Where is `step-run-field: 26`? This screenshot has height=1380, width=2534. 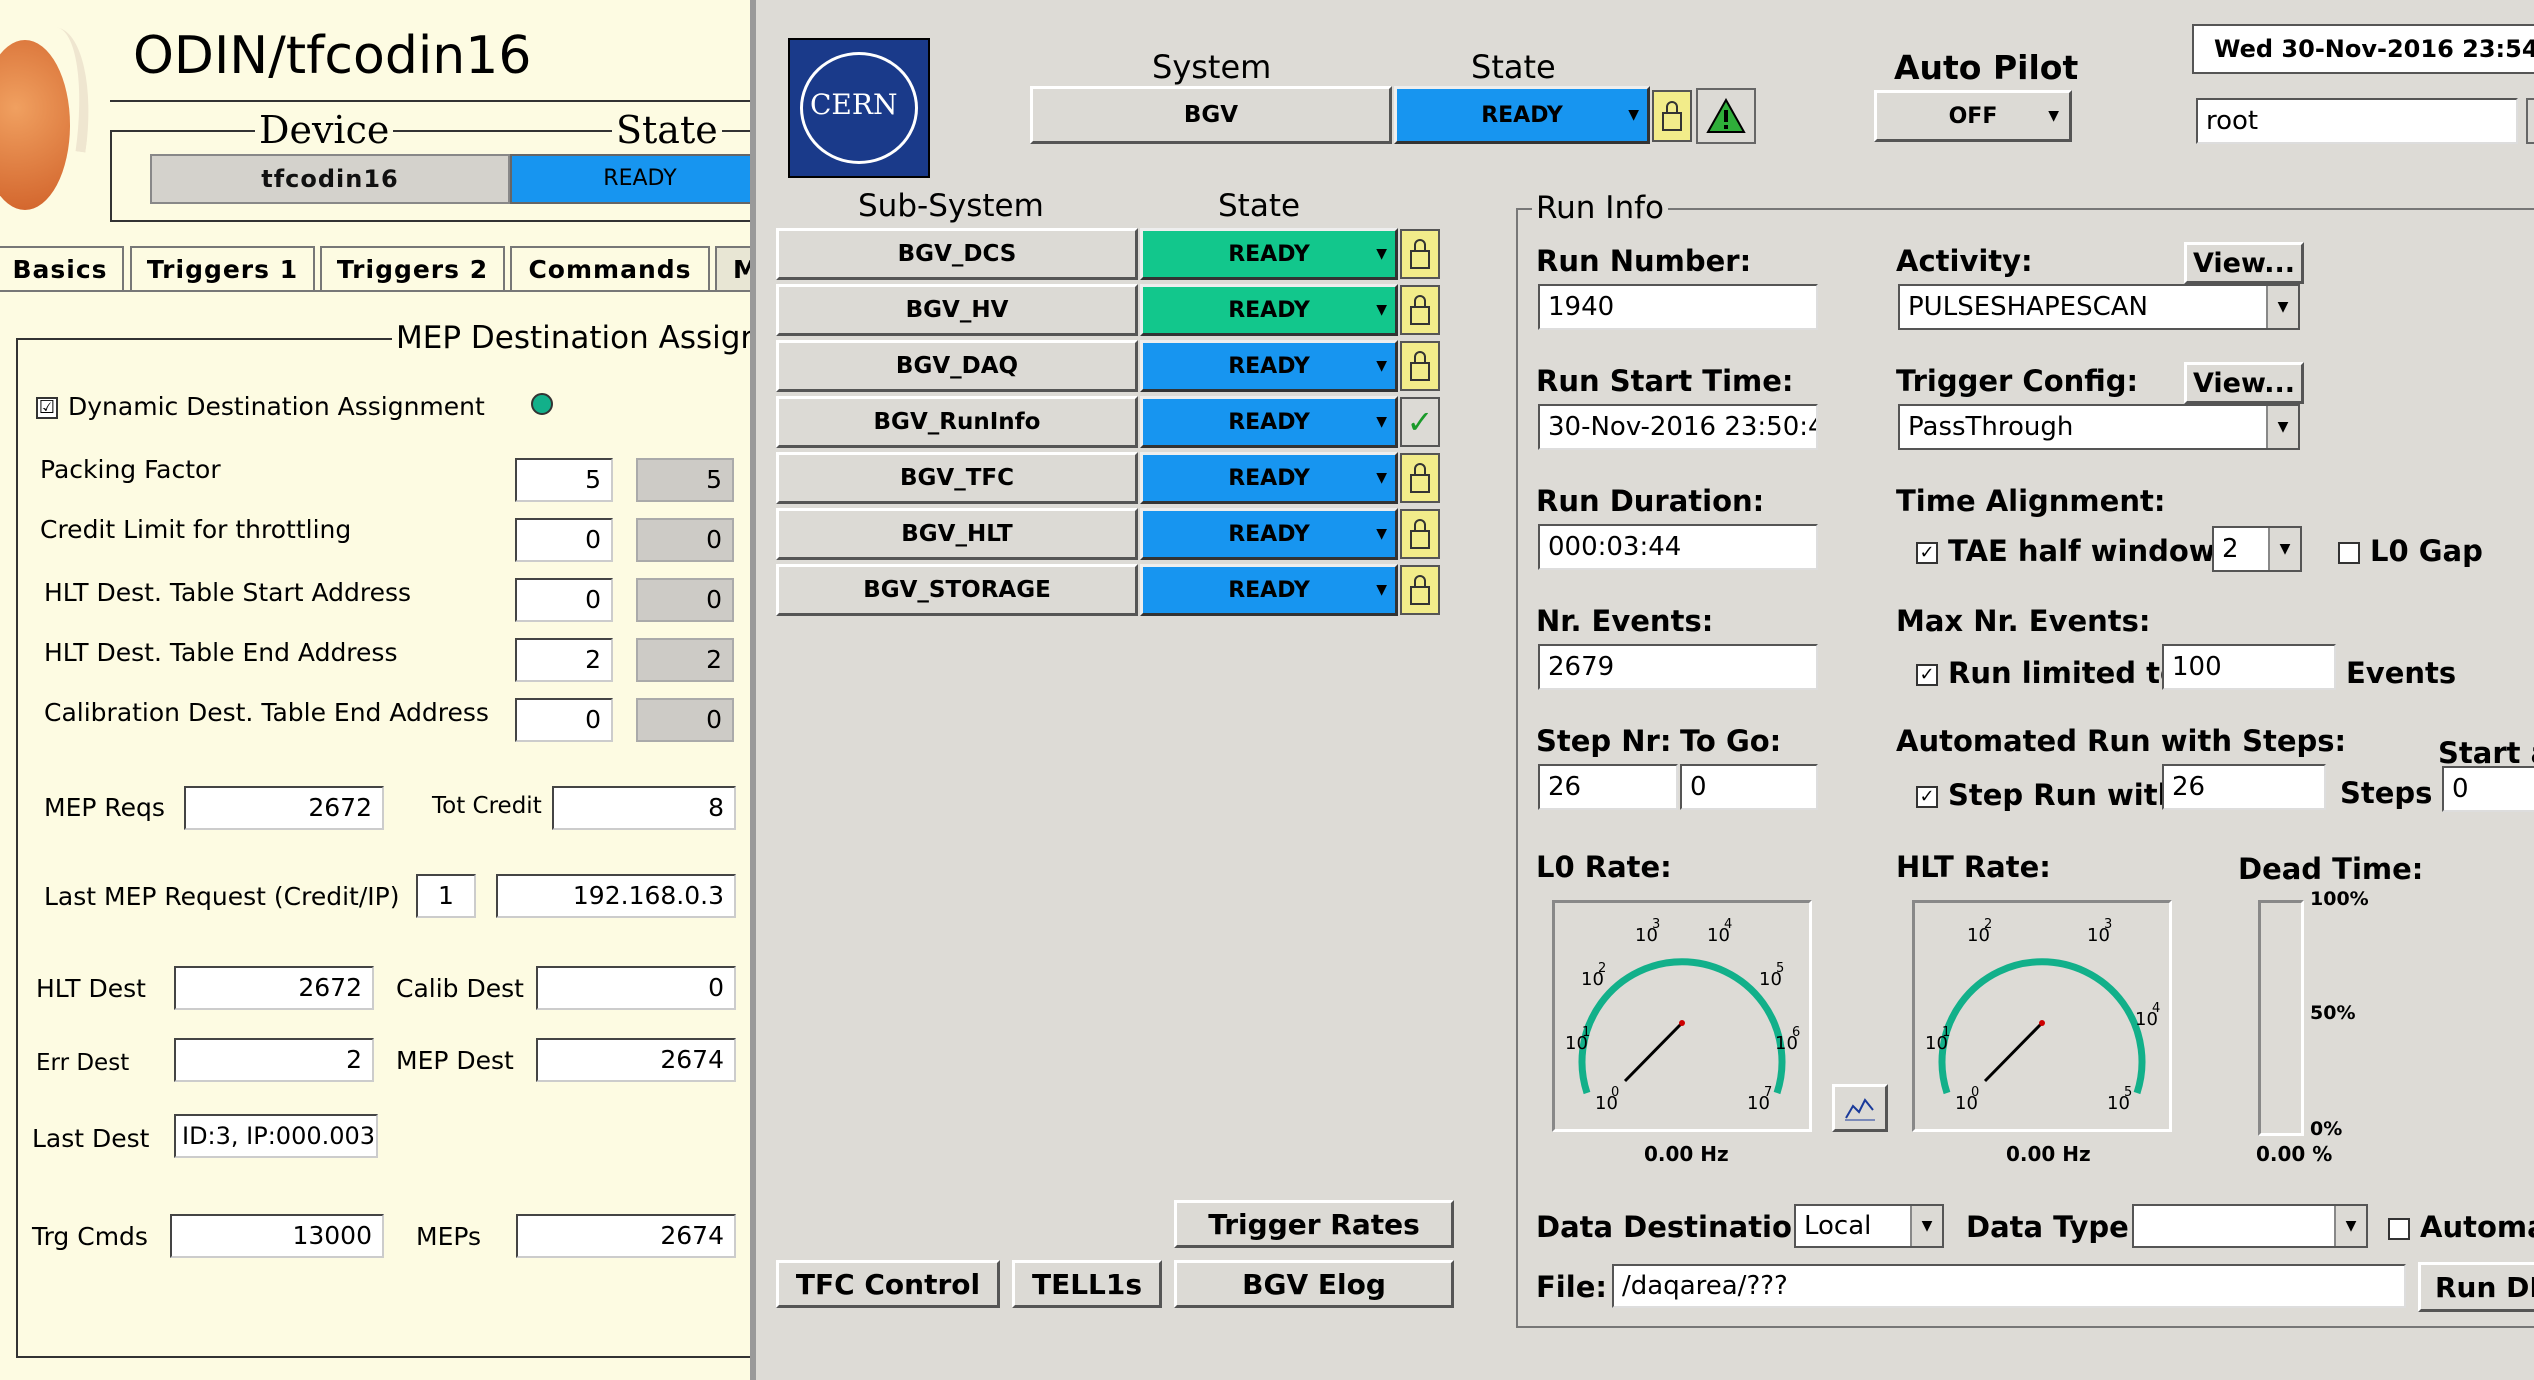 step-run-field: 26 is located at coordinates (2244, 787).